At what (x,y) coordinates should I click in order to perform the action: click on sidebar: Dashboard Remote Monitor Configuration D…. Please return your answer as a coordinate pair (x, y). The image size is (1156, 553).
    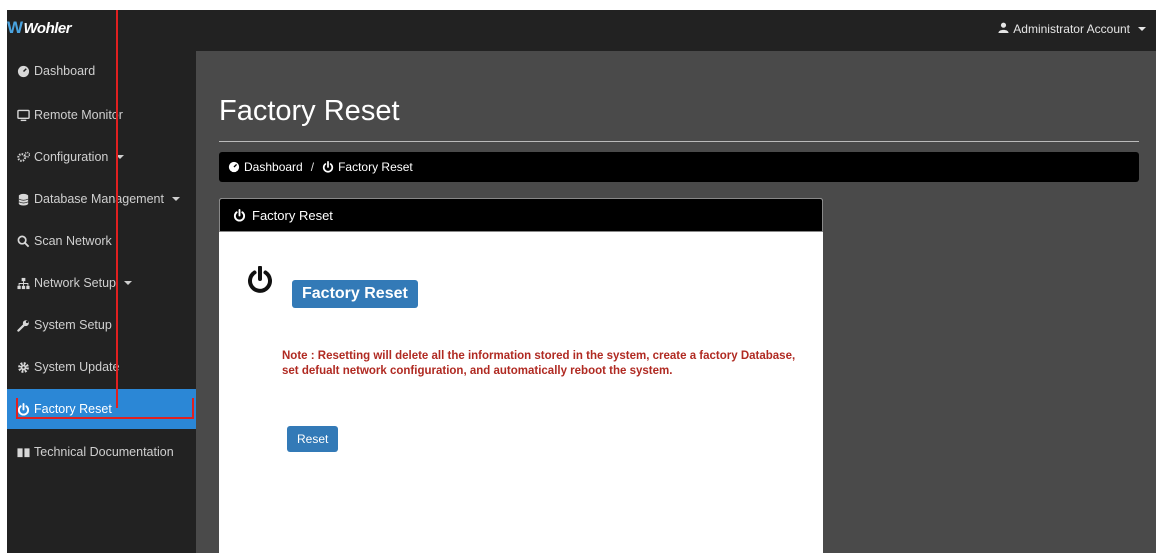
    Looking at the image, I should click on (101, 302).